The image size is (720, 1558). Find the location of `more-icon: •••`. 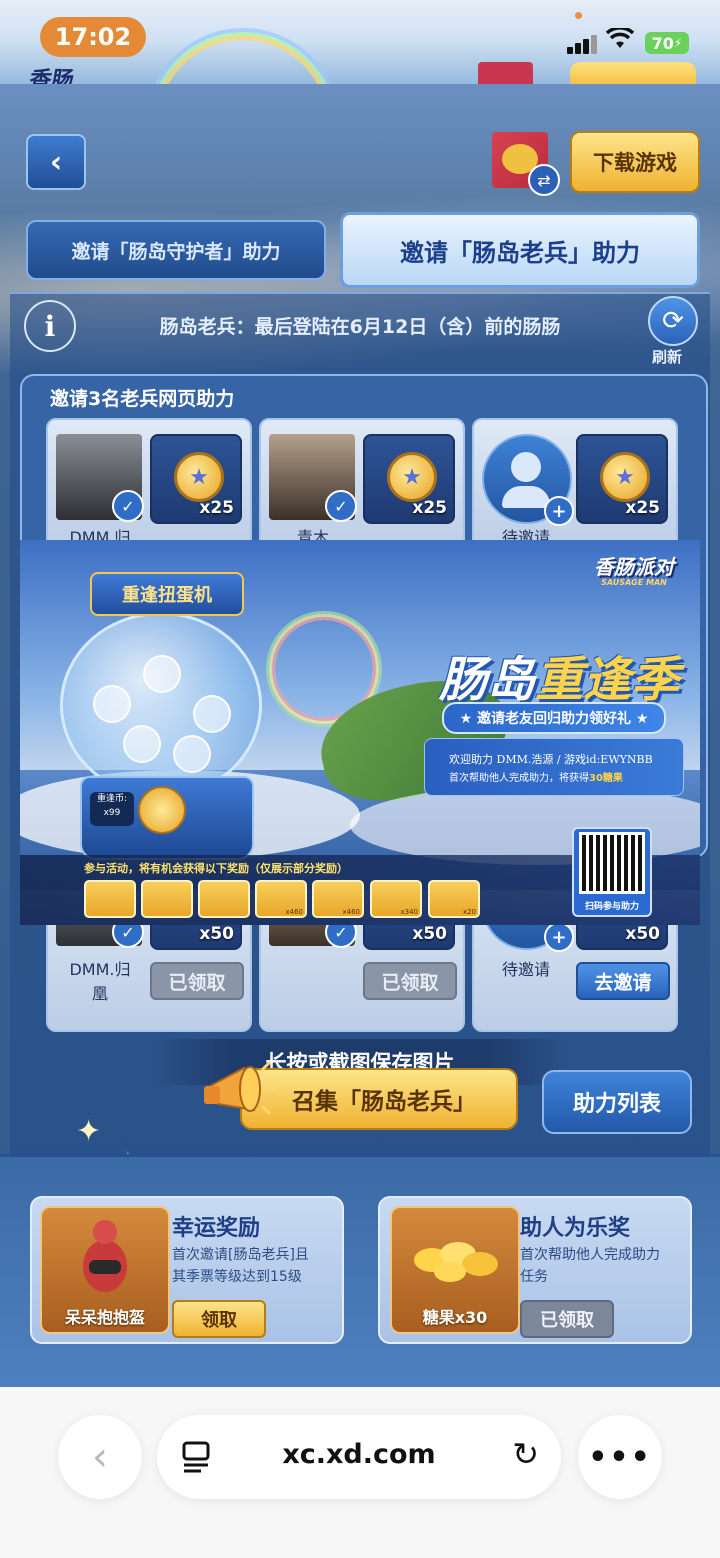

more-icon: ••• is located at coordinates (620, 1457).